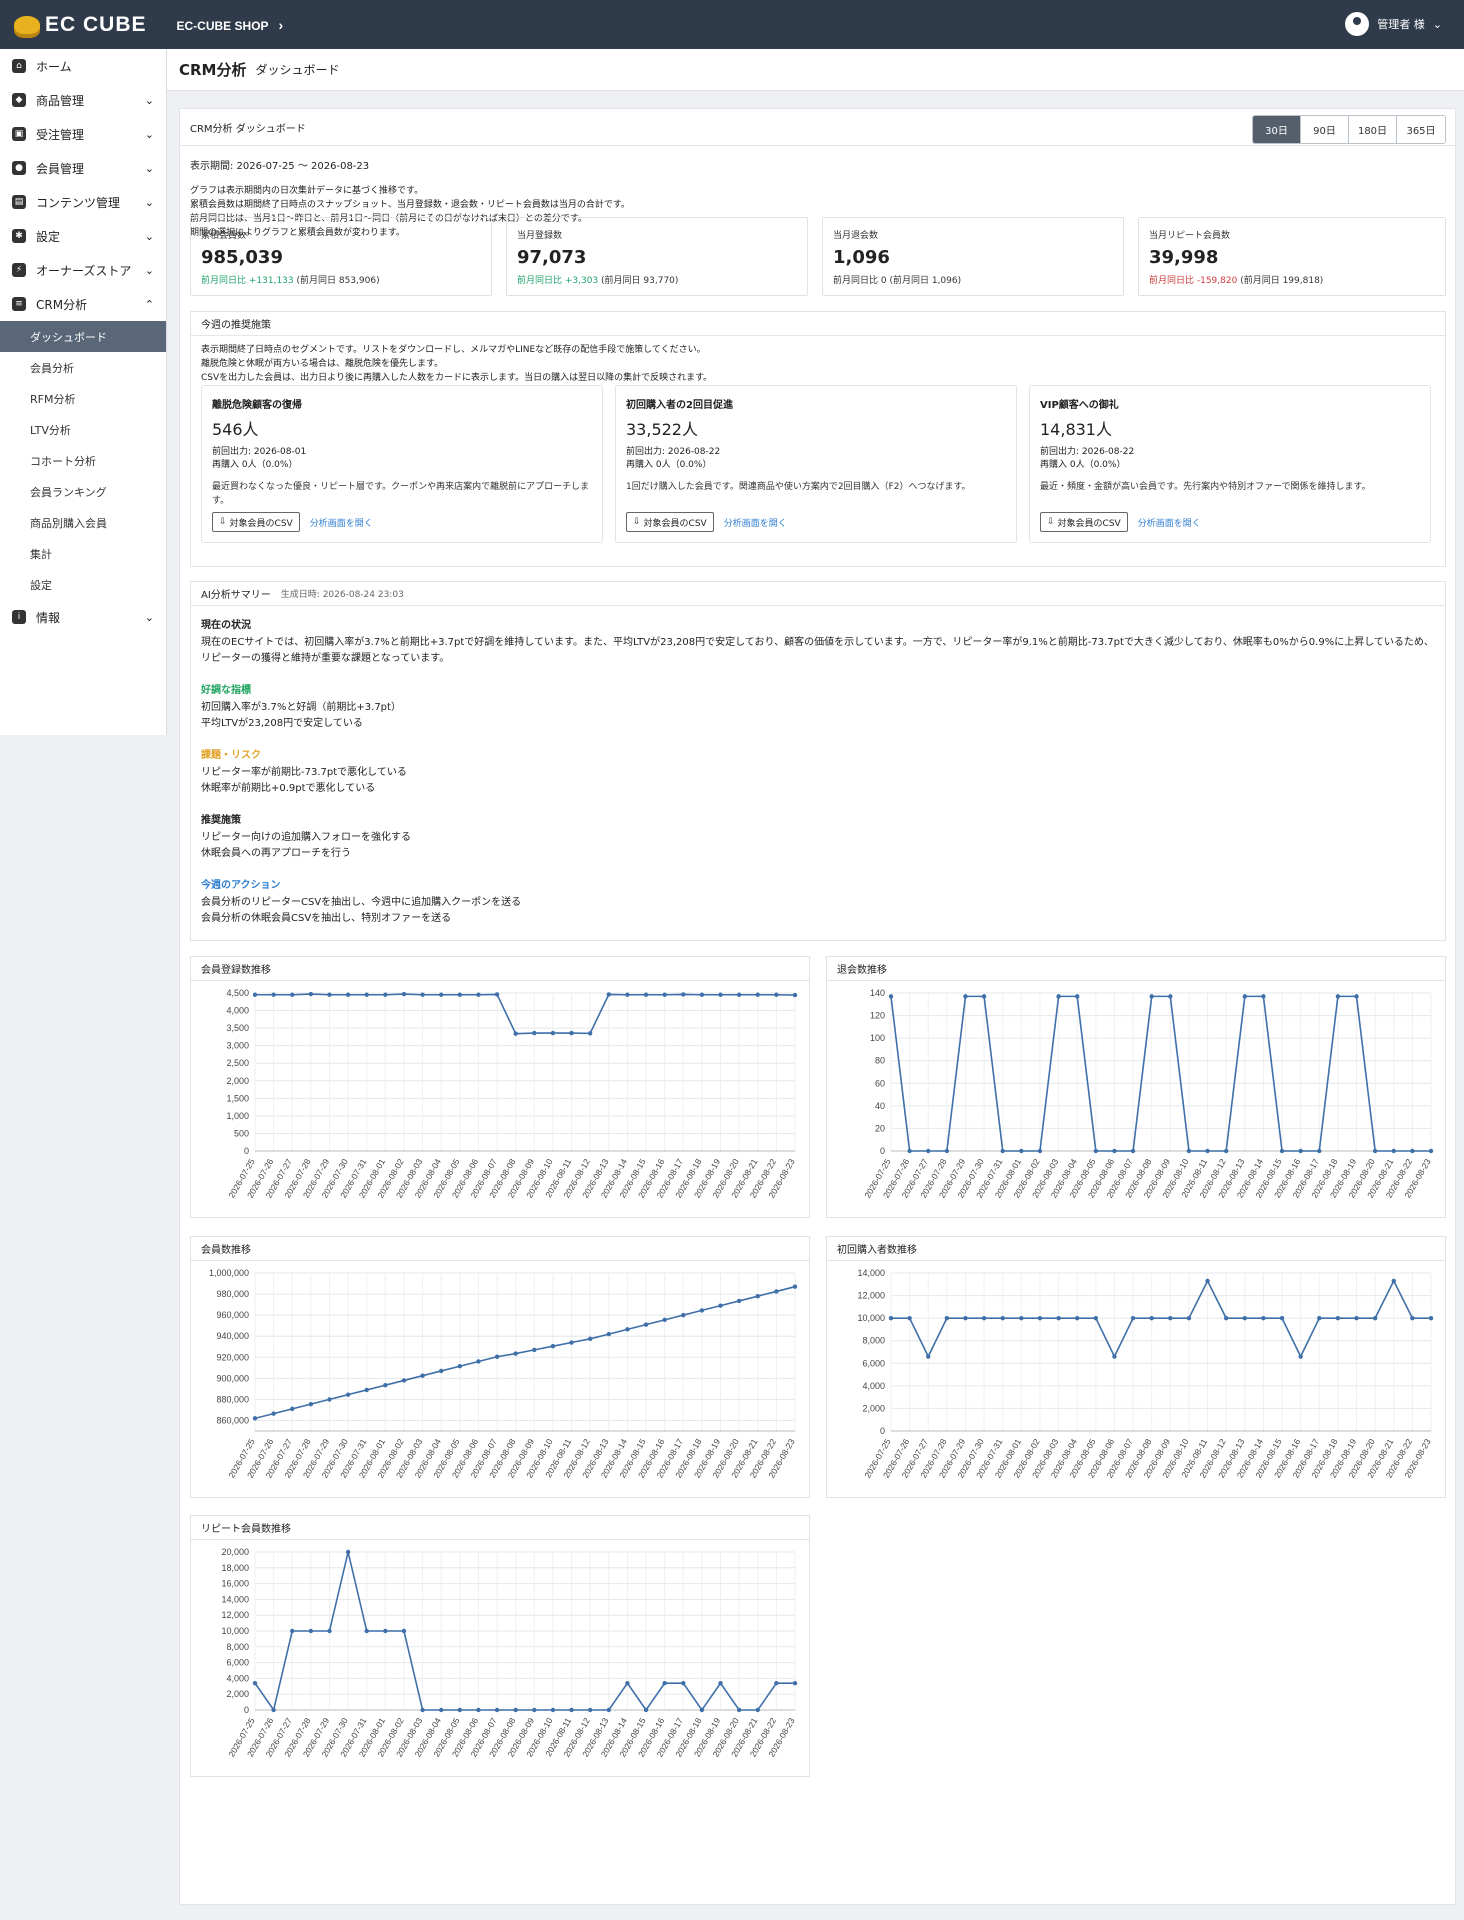 The image size is (1464, 1920). I want to click on sidebar-item-label: CRM分析, so click(62, 304).